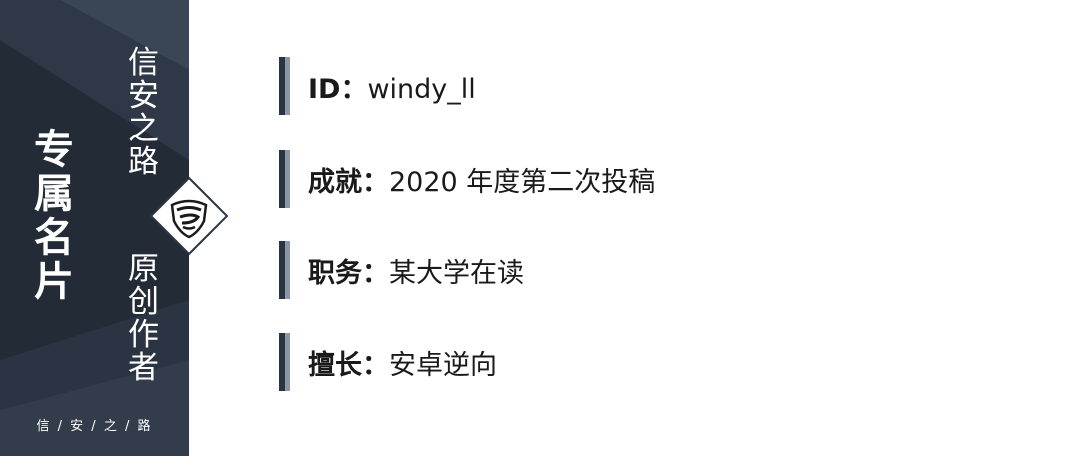  Describe the element at coordinates (338, 89) in the screenshot. I see `row-label: ID：` at that location.